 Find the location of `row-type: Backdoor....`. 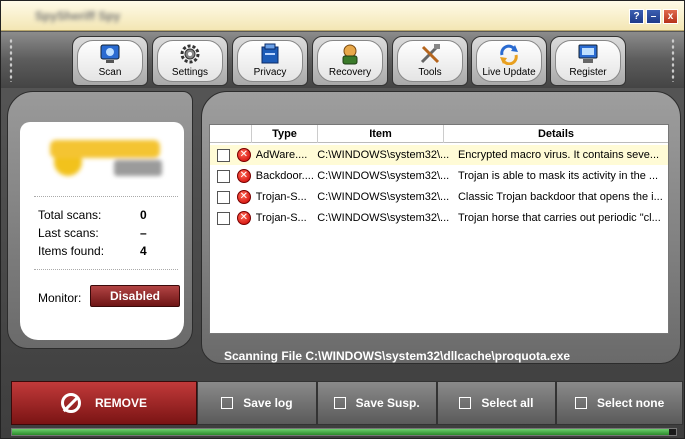

row-type: Backdoor.... is located at coordinates (284, 176).